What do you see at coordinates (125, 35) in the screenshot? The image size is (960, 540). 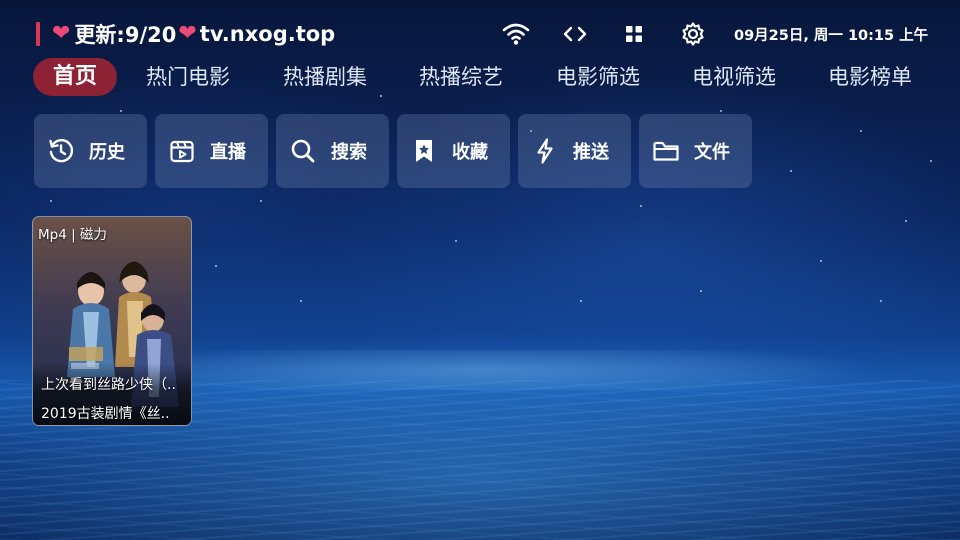 I see `update-text: 更新:9/20` at bounding box center [125, 35].